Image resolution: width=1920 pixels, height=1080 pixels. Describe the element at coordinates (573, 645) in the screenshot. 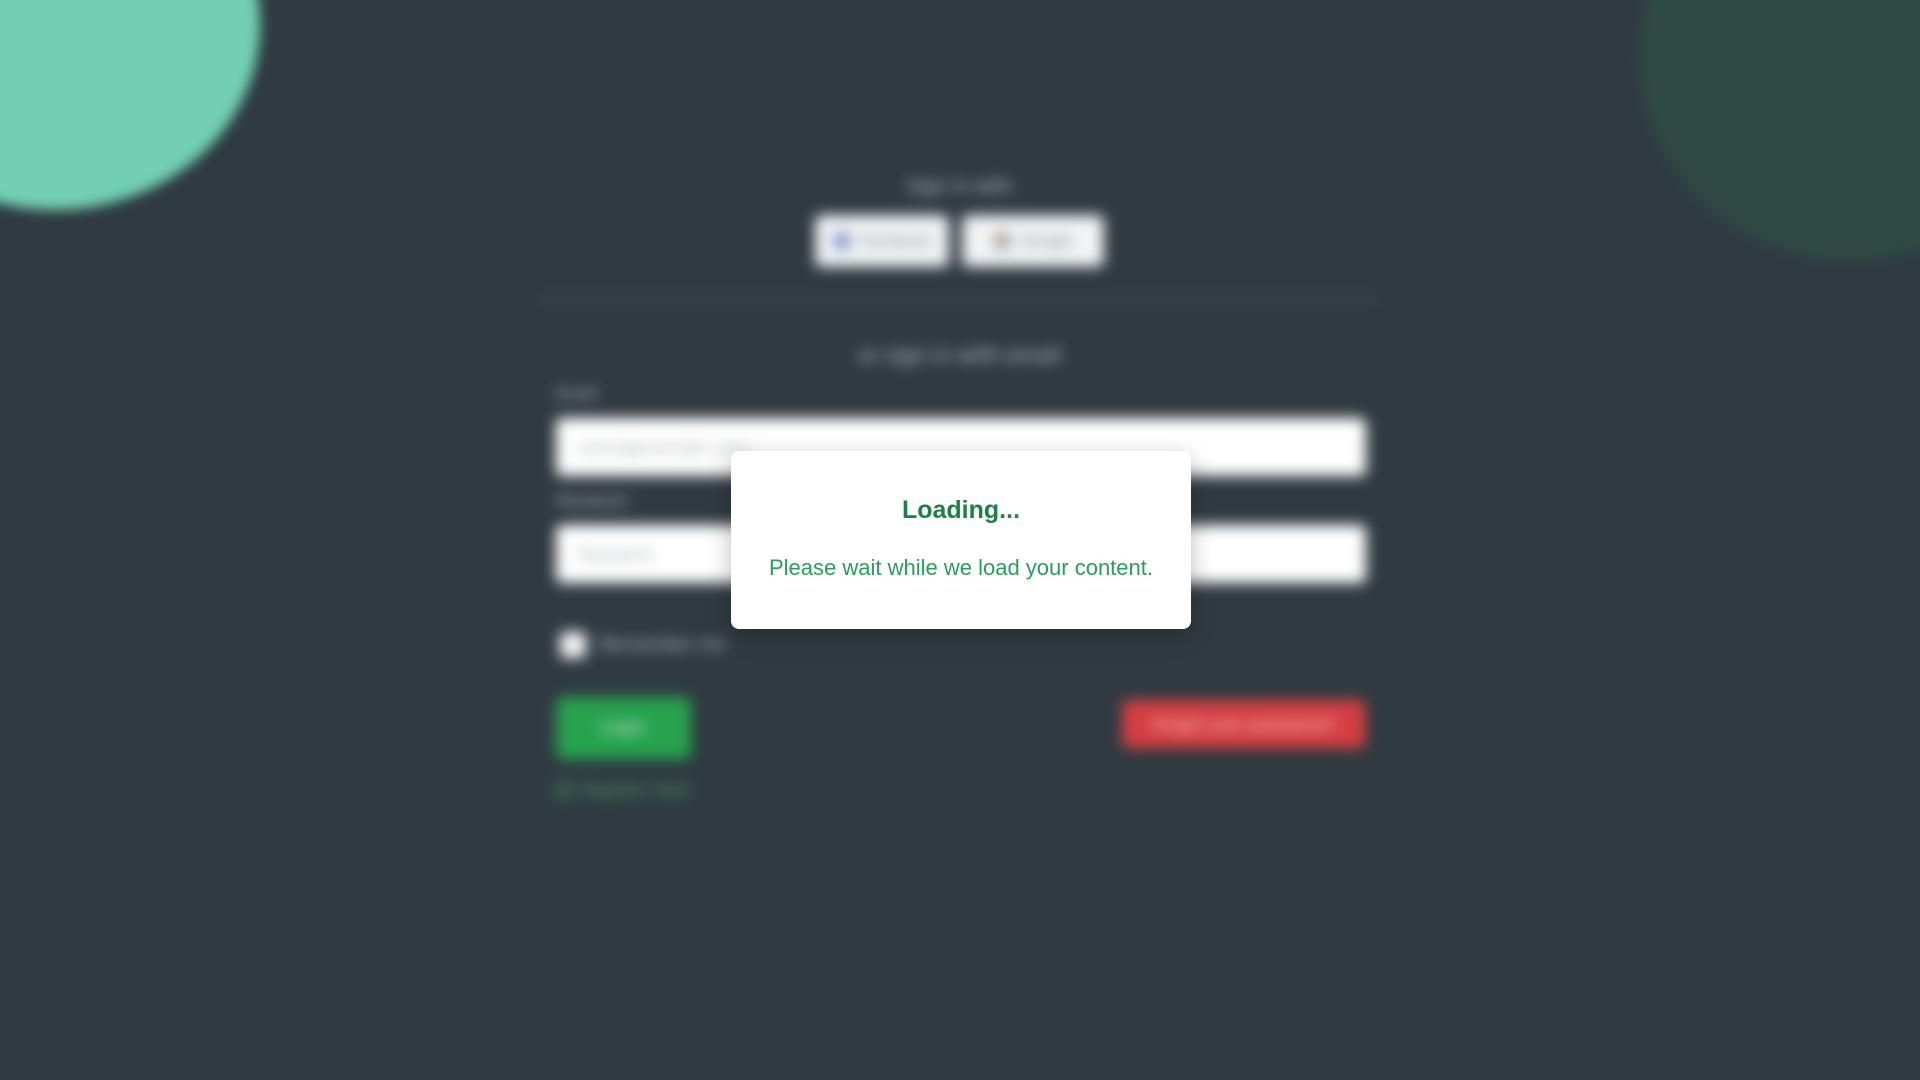

I see `remember-me-checkbox` at that location.